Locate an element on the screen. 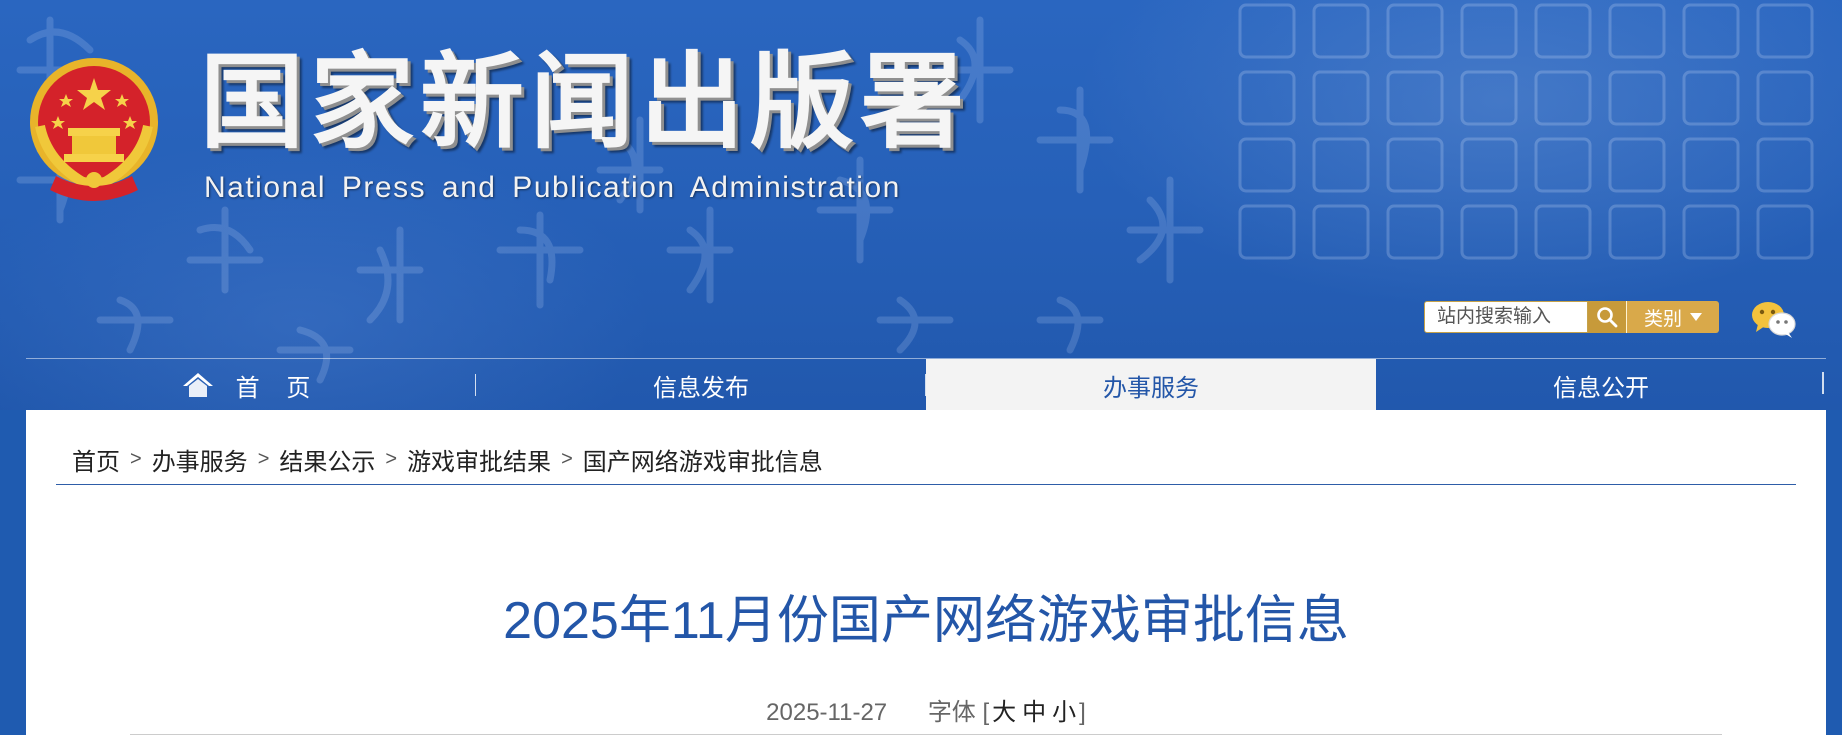 The width and height of the screenshot is (1842, 735). search-button is located at coordinates (1607, 317).